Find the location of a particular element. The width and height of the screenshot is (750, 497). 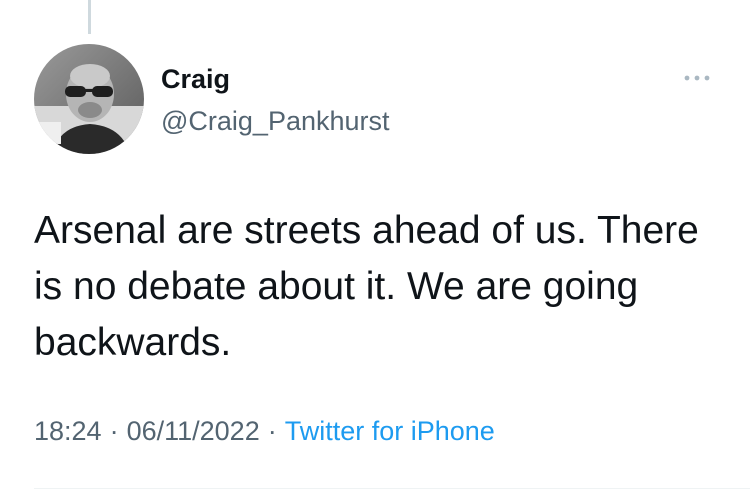

avatar is located at coordinates (89, 99).